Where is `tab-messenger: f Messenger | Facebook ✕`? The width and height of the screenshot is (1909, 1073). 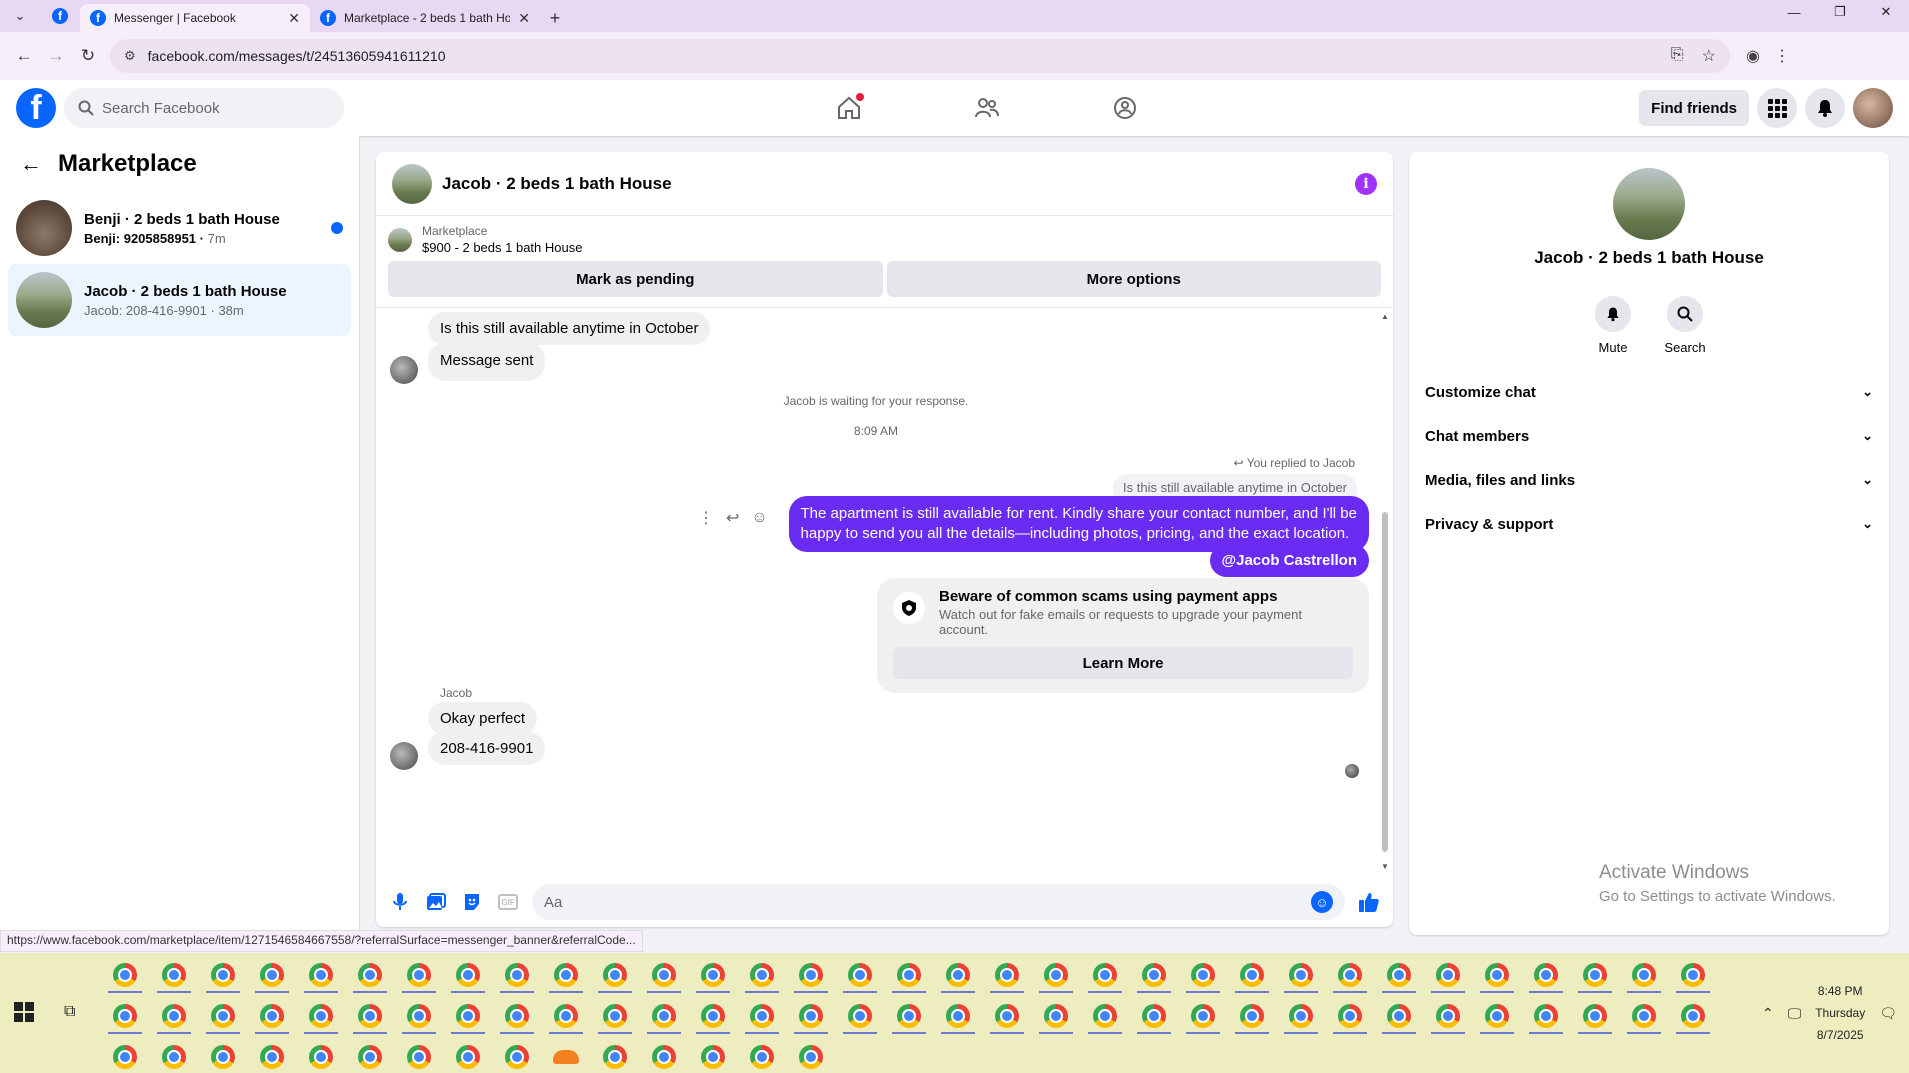 tab-messenger: f Messenger | Facebook ✕ is located at coordinates (195, 18).